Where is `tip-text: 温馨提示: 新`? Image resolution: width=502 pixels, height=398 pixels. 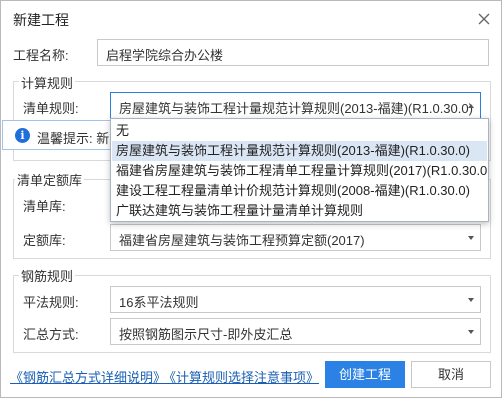
tip-text: 温馨提示: 新 is located at coordinates (73, 138).